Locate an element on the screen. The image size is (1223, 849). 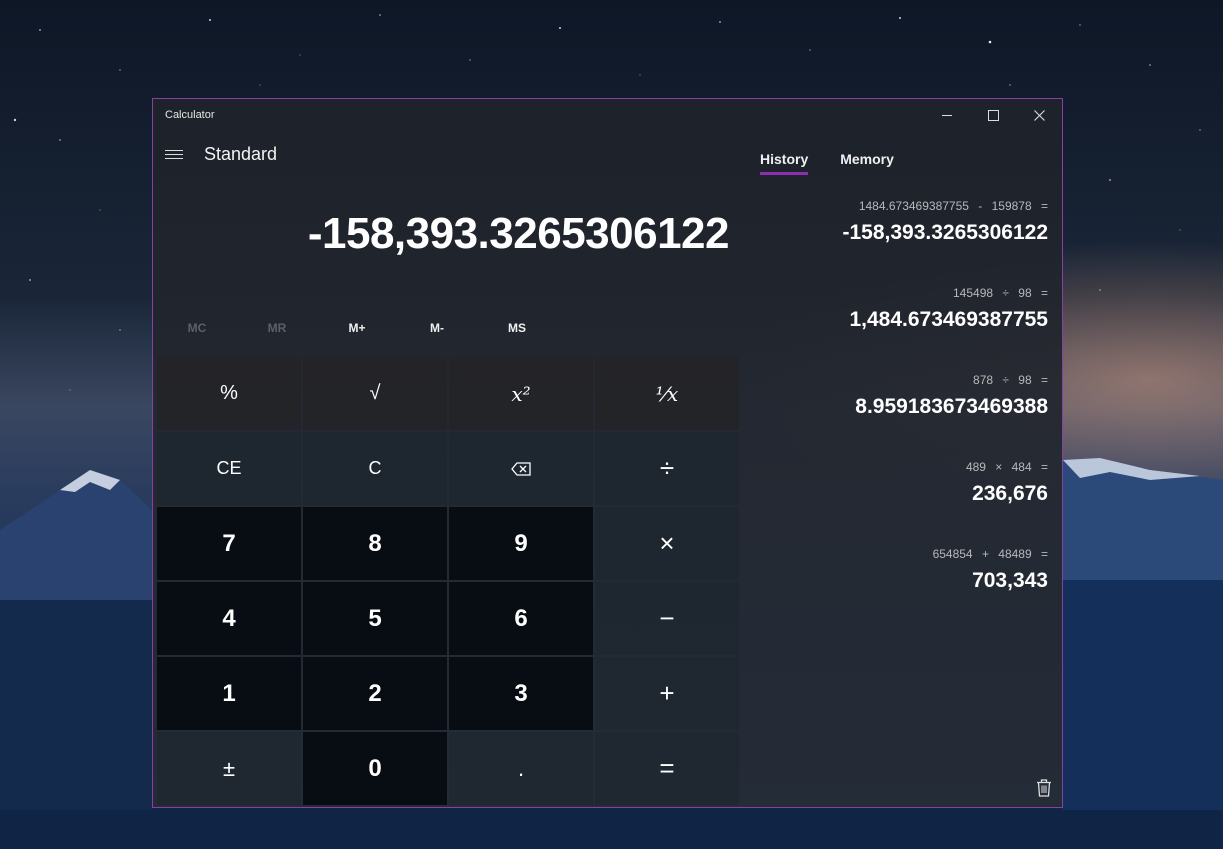
digit-5-button: 5 is located at coordinates (375, 618).